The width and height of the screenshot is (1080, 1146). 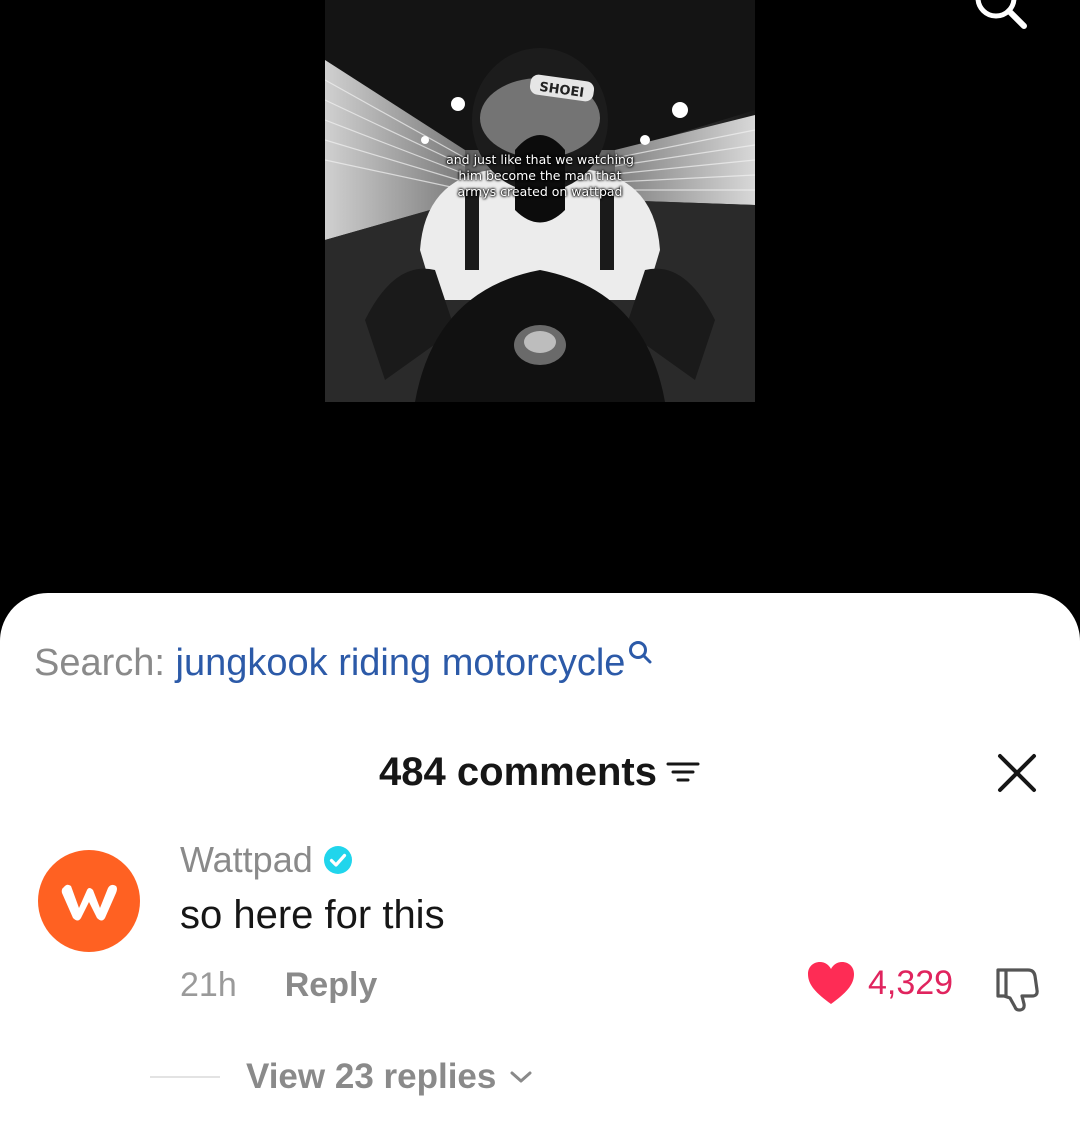 I want to click on video-frame-image: SHOEI, so click(x=540, y=201).